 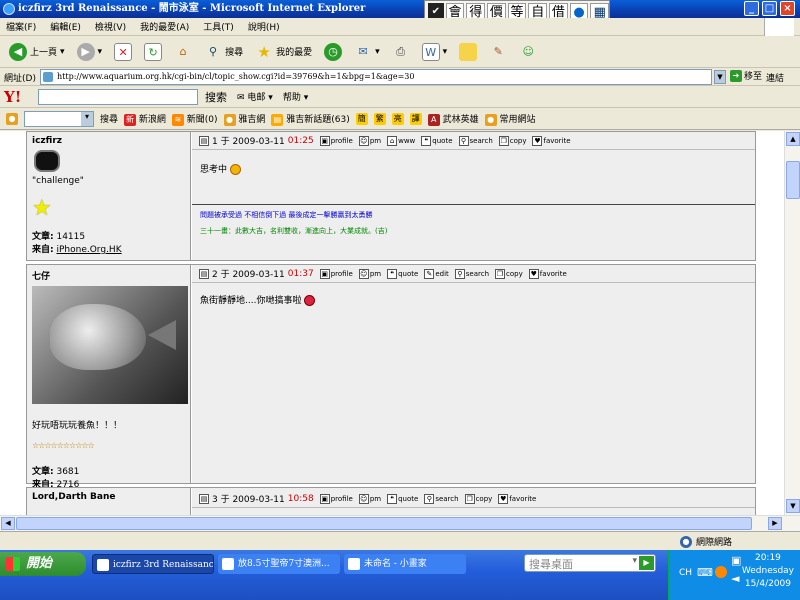 I want to click on link-yahoo: ● 雅吉網, so click(x=244, y=119).